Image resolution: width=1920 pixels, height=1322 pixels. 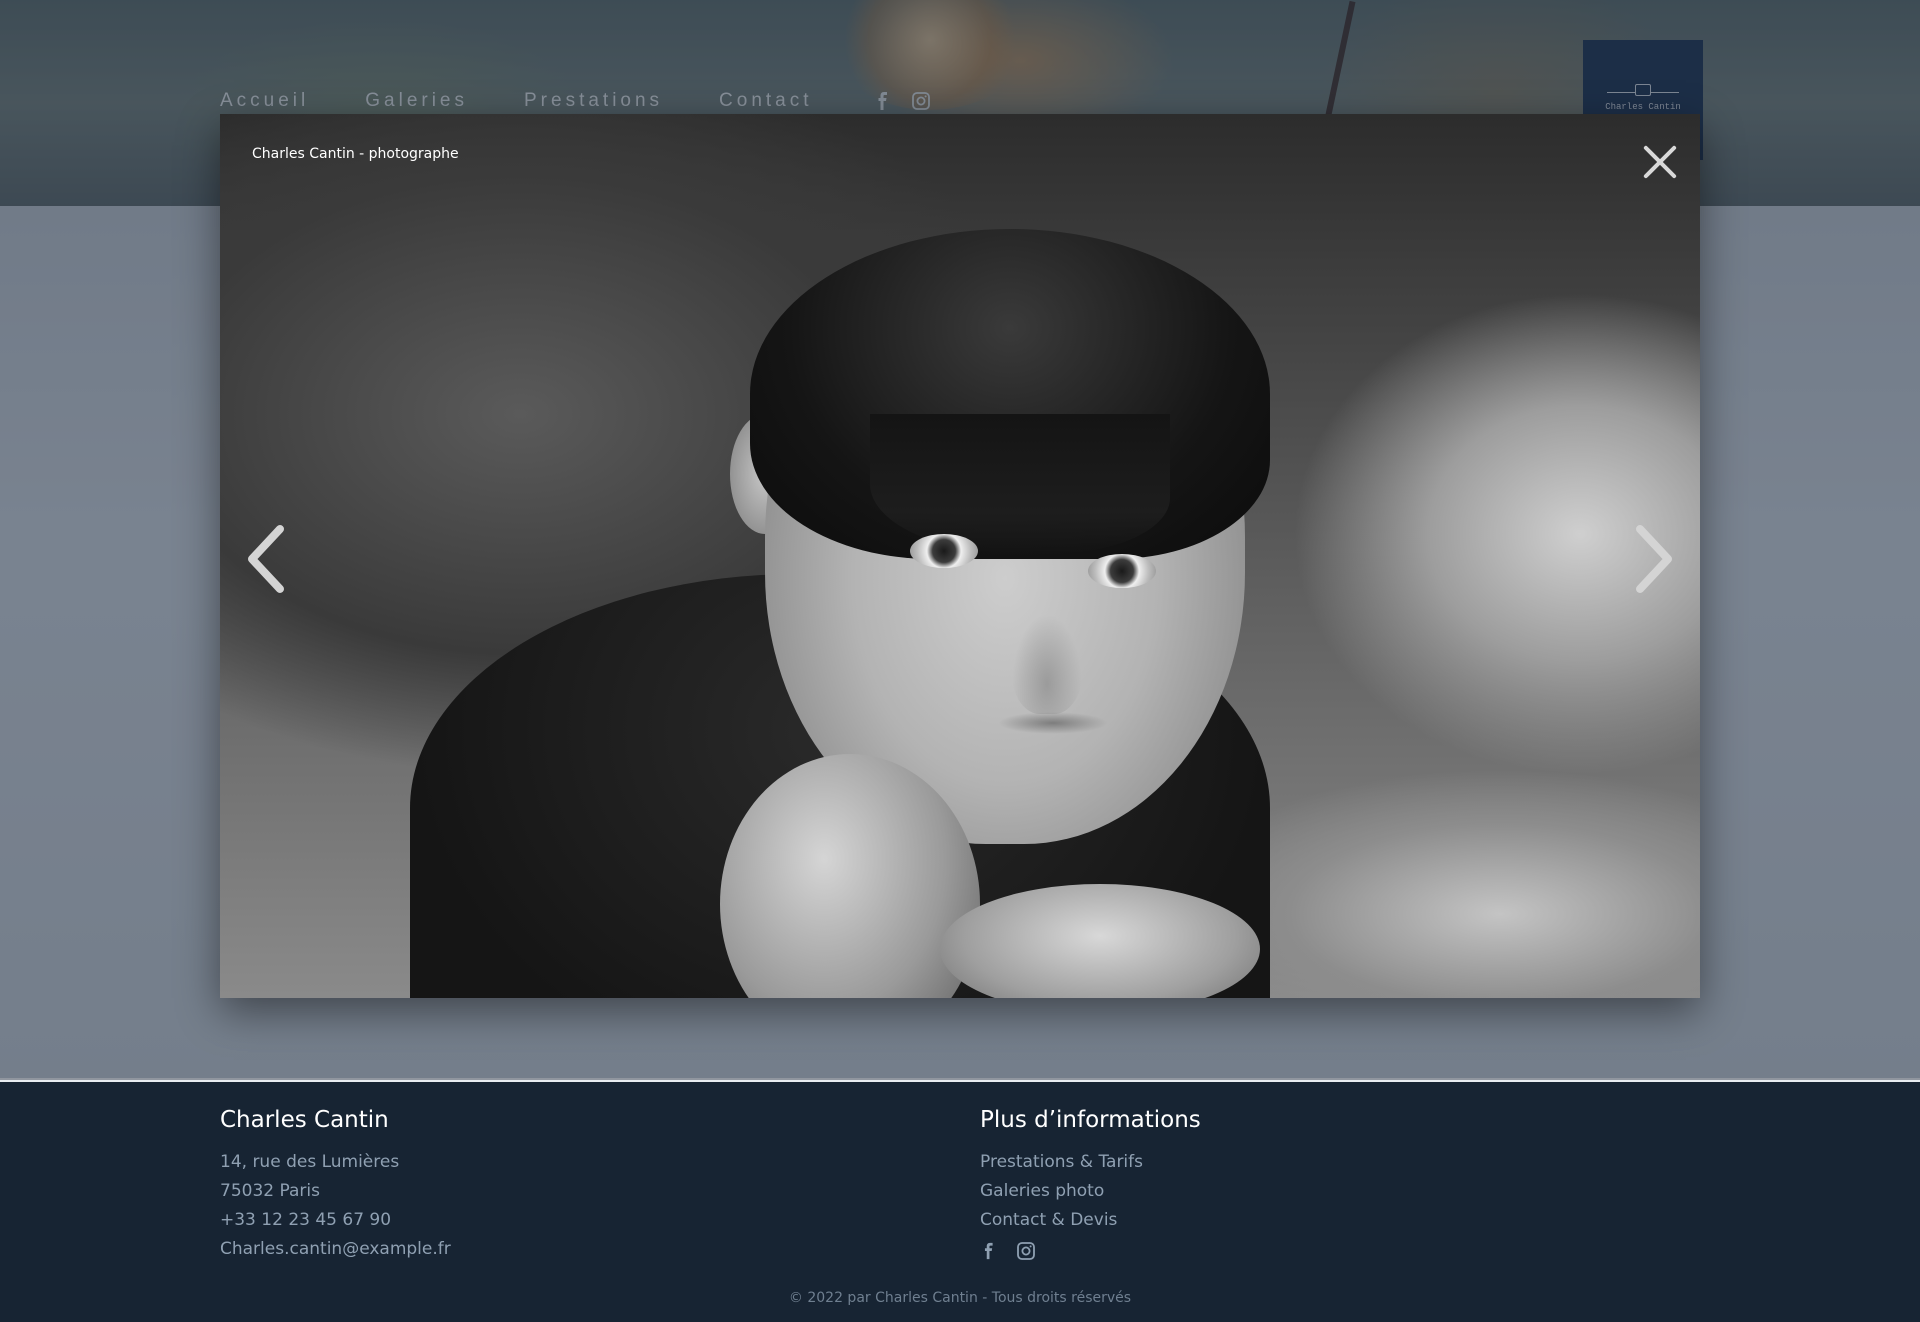 What do you see at coordinates (270, 559) in the screenshot?
I see `chevron-left-icon` at bounding box center [270, 559].